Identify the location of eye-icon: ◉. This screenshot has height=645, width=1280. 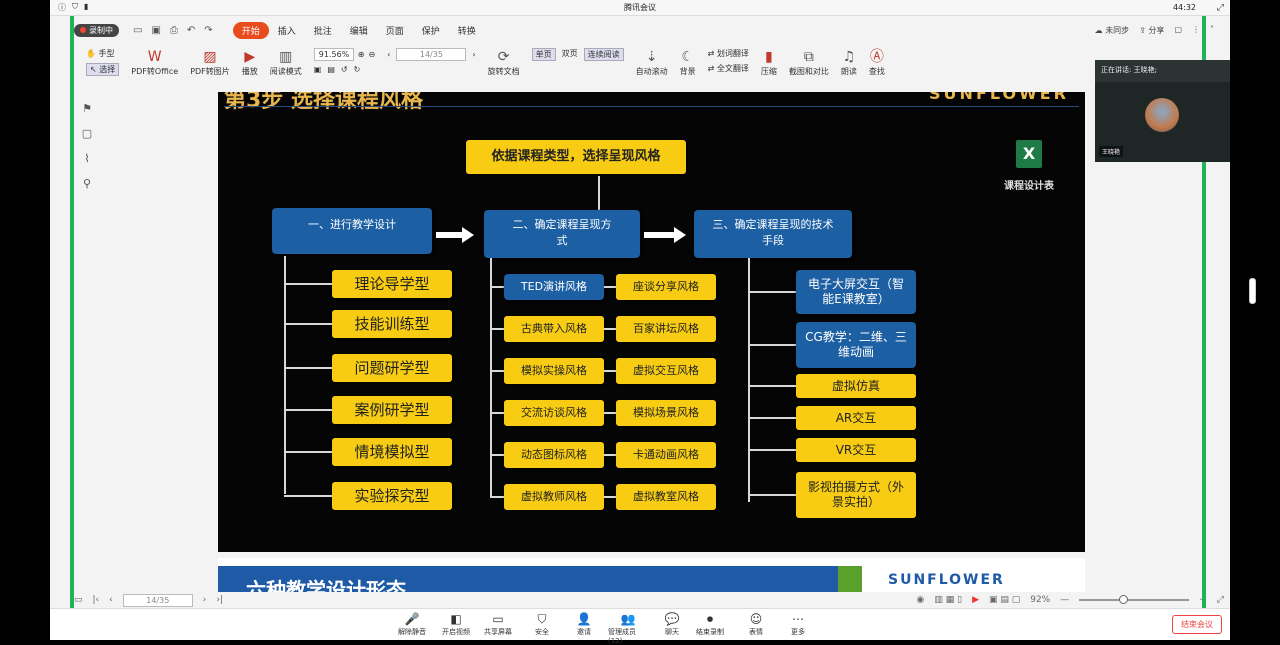
(921, 600).